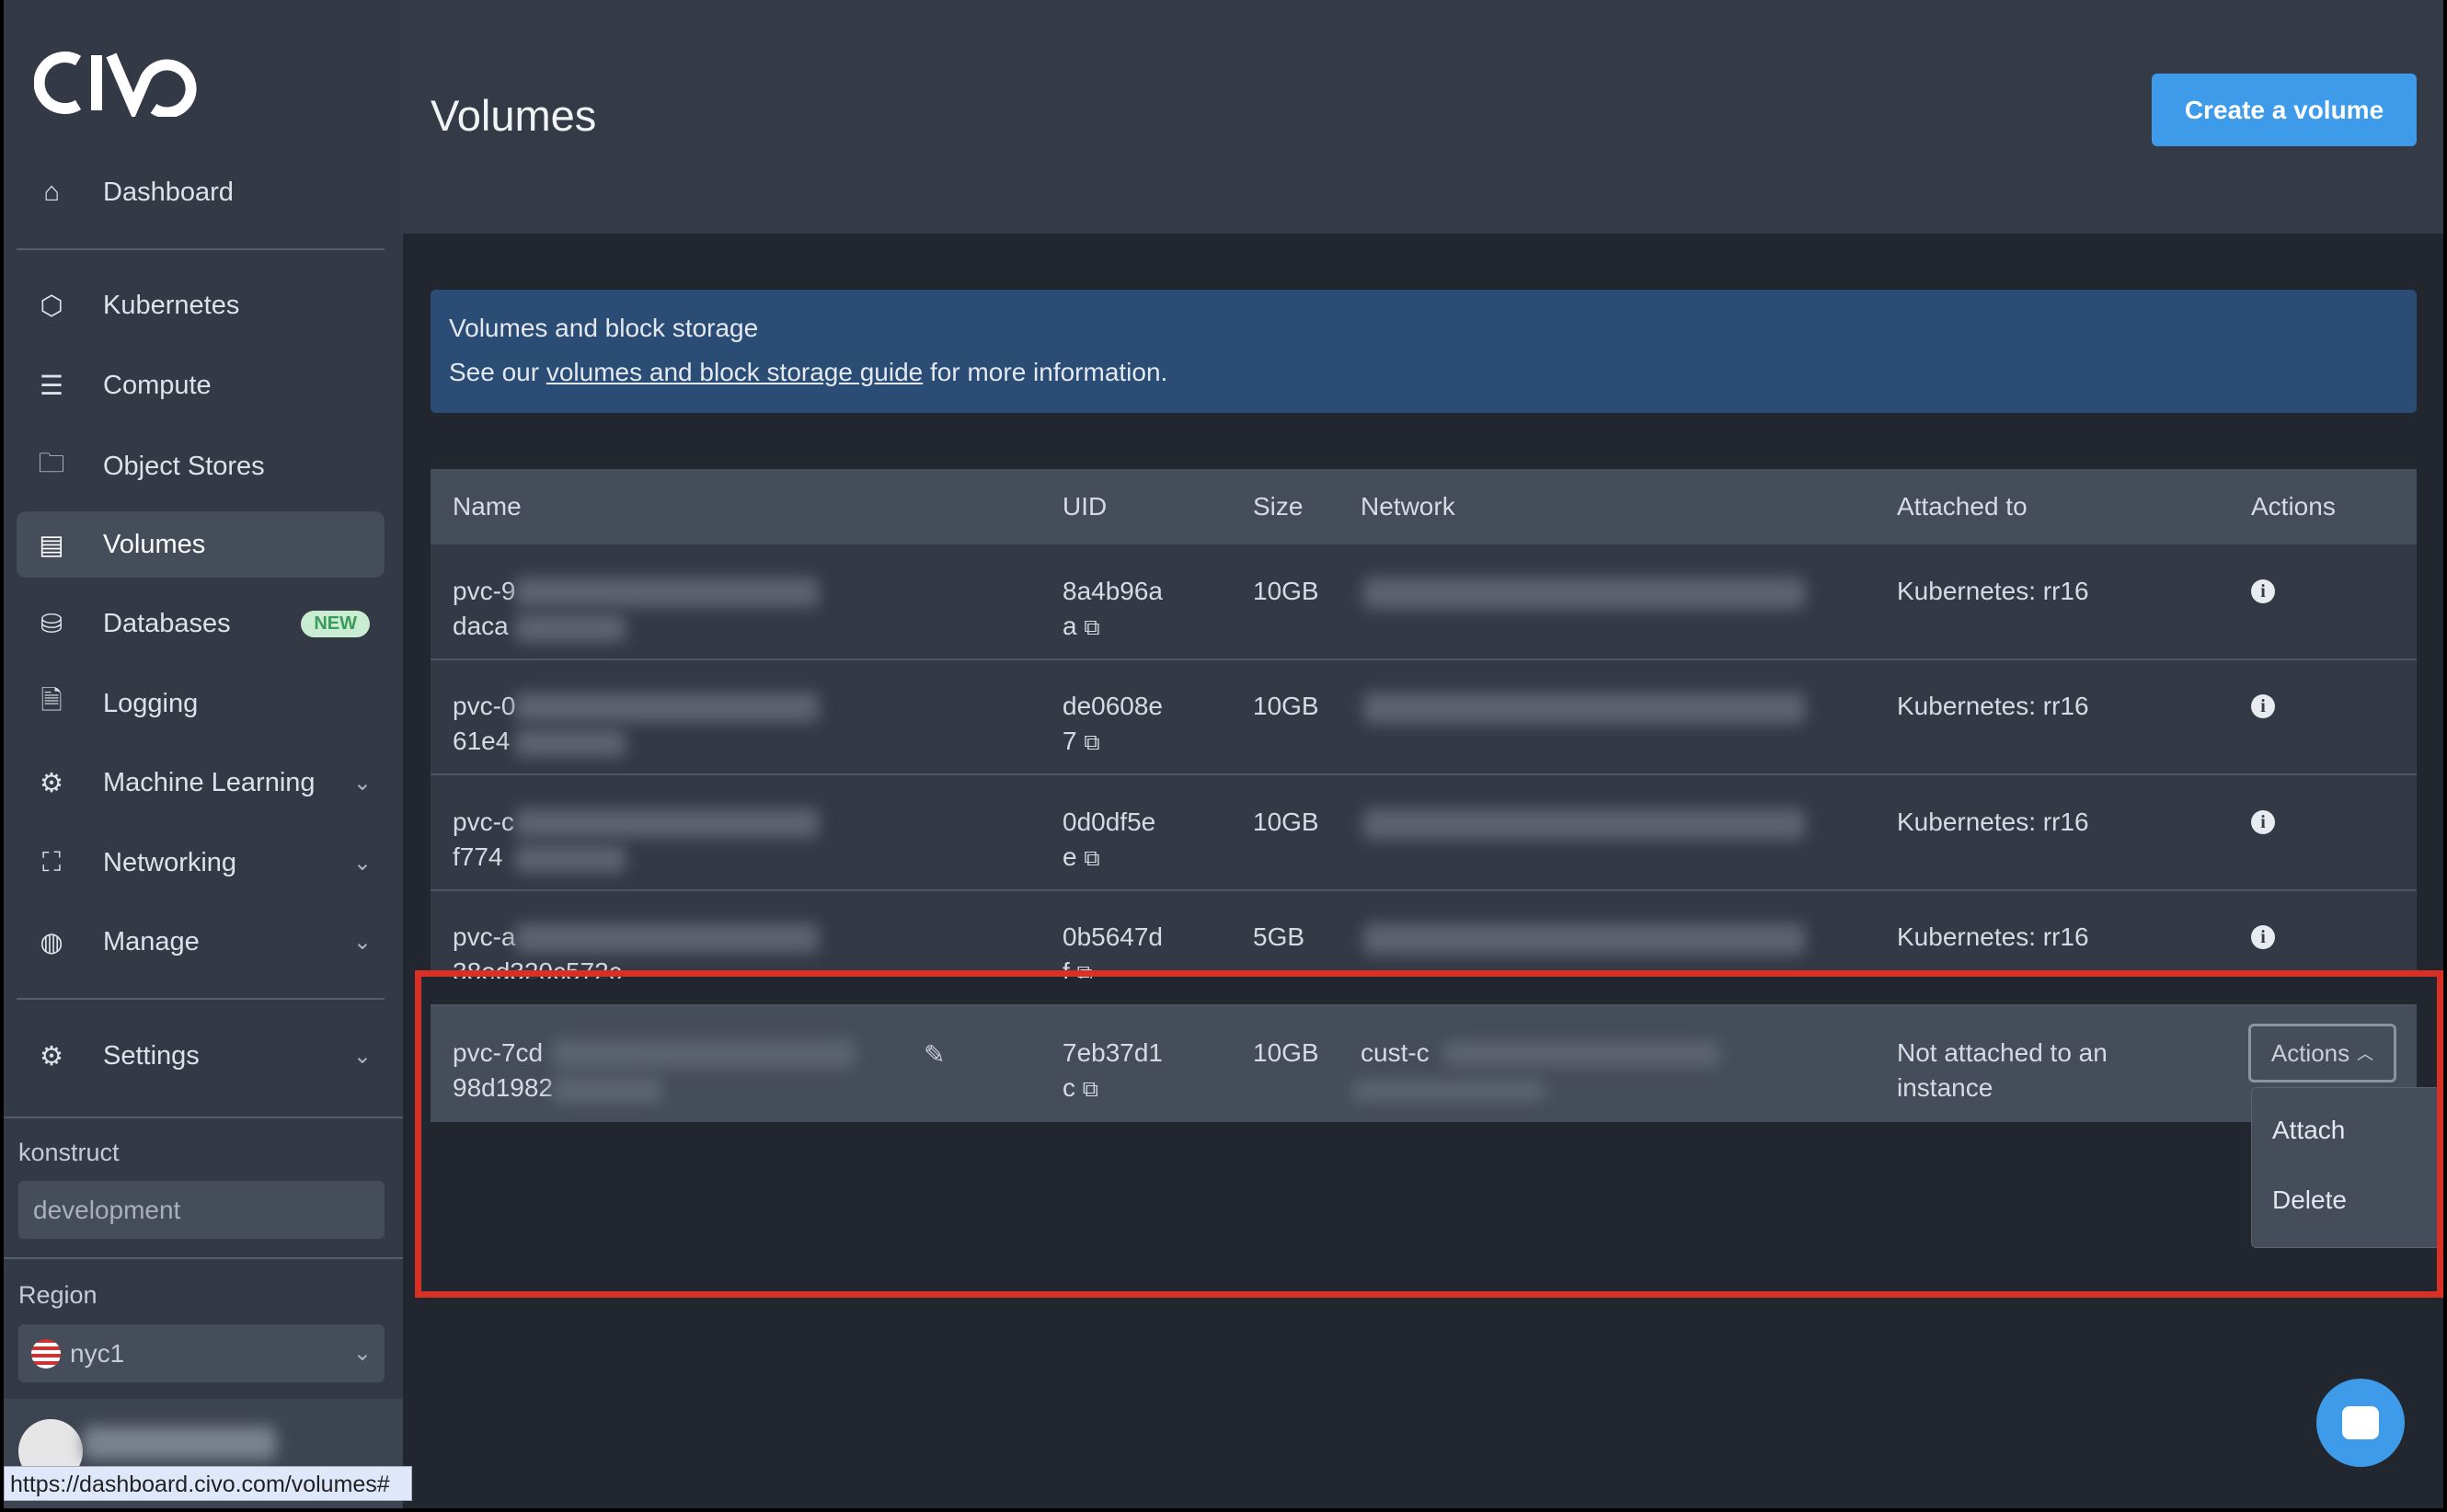 The image size is (2447, 1512). Describe the element at coordinates (51, 306) in the screenshot. I see `cube-icon: ⬡` at that location.